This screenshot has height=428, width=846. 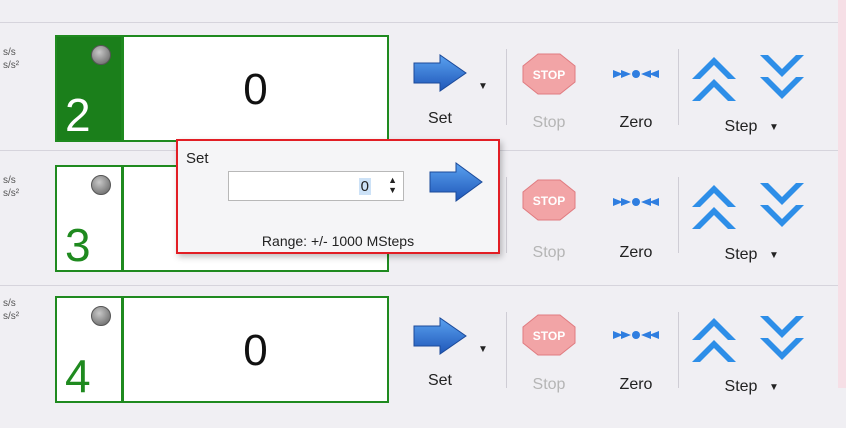 I want to click on set-go-arrow-icon, so click(x=456, y=184).